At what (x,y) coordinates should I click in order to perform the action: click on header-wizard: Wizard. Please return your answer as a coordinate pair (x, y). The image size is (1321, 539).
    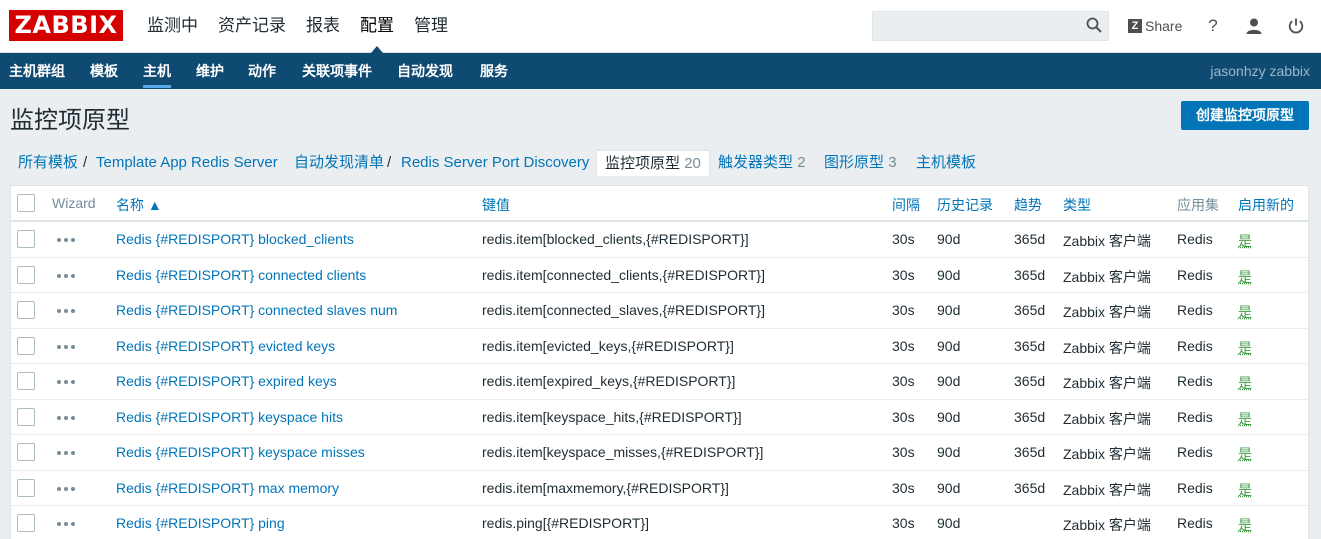
    Looking at the image, I should click on (74, 203).